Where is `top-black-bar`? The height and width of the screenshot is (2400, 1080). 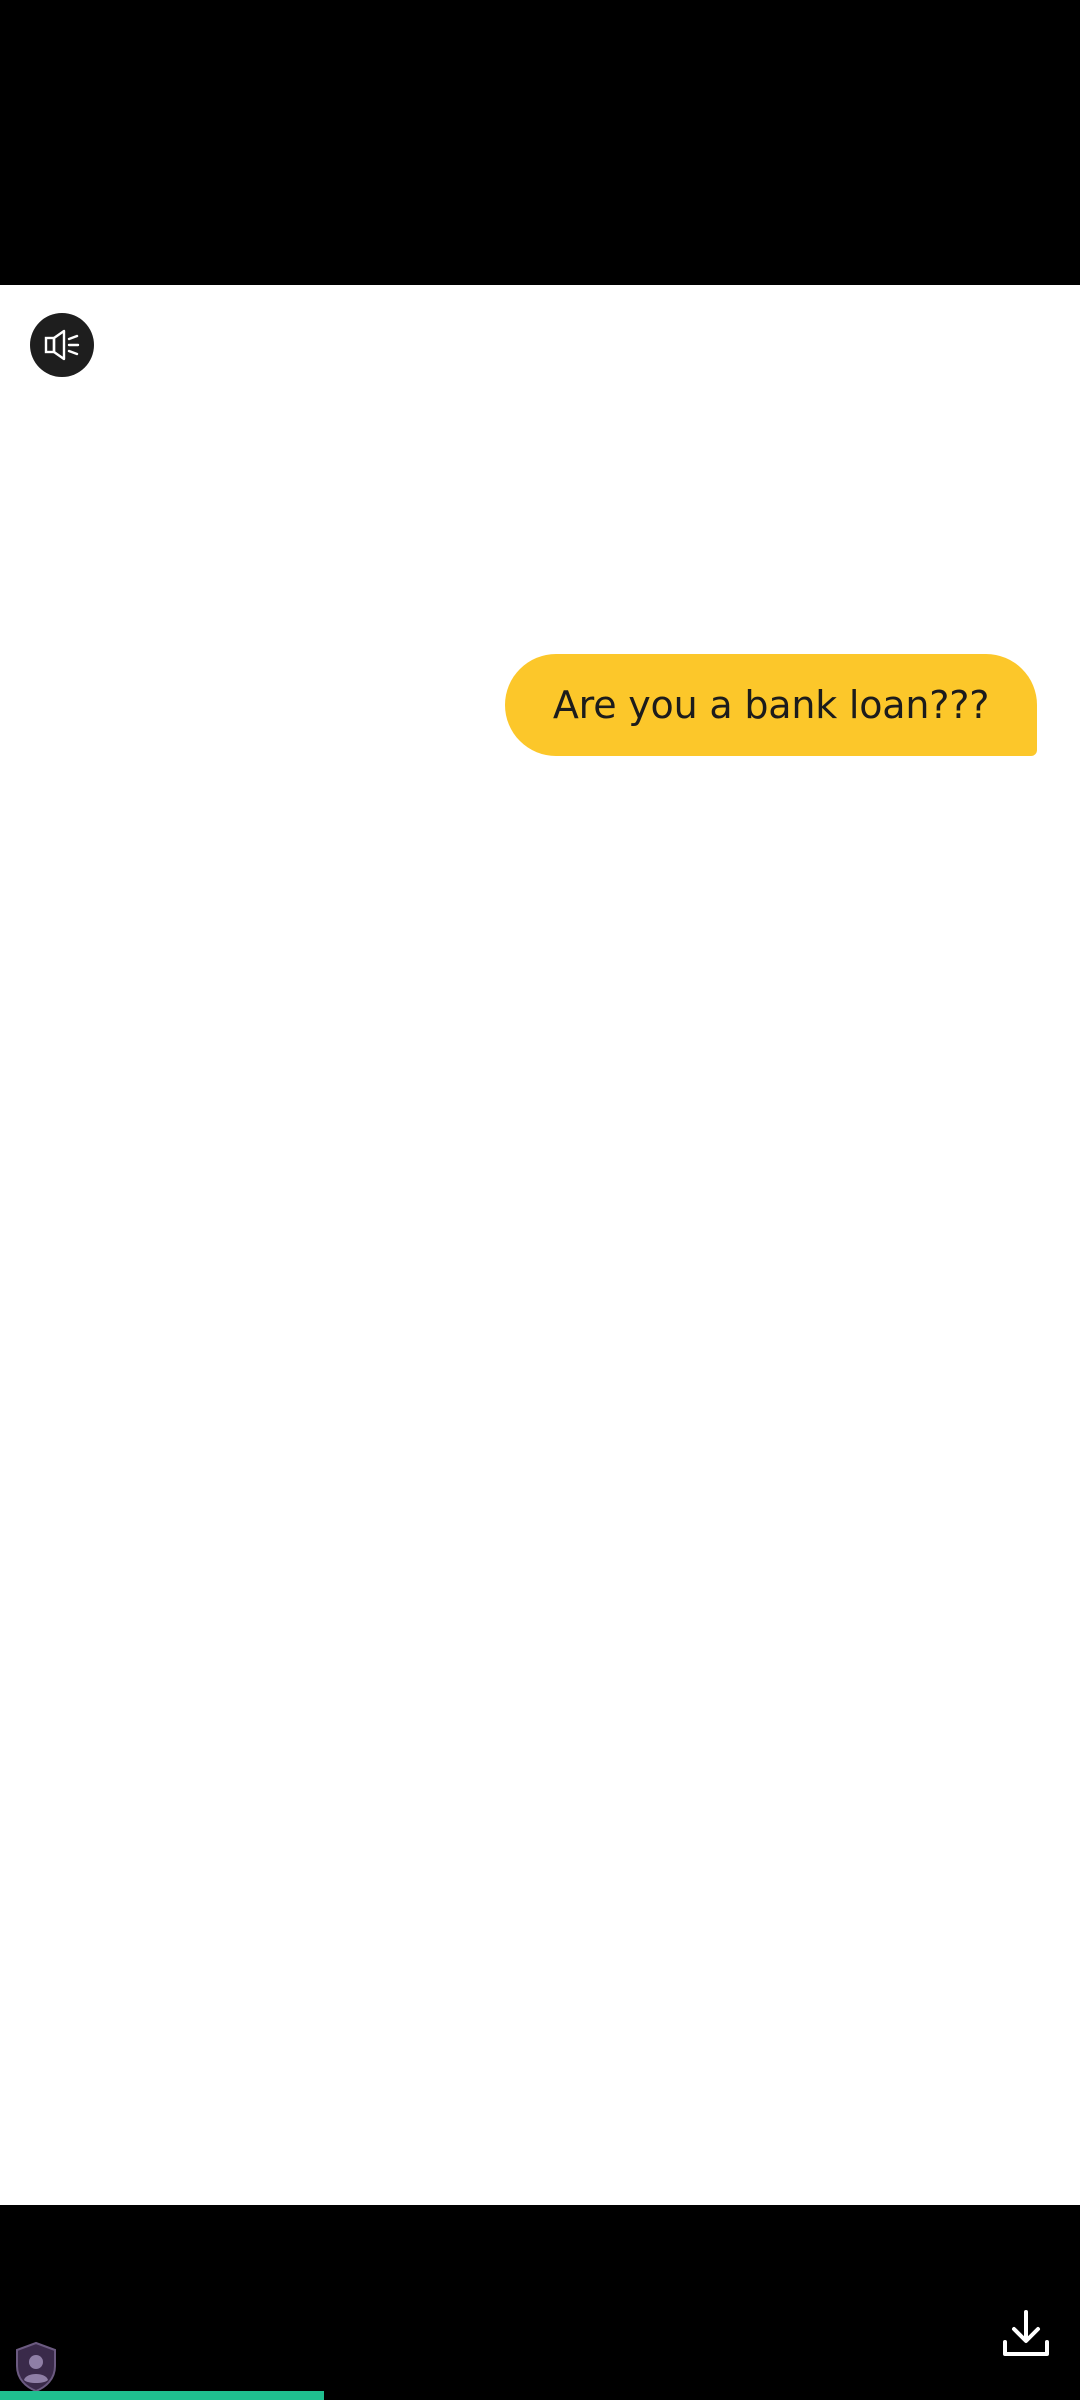
top-black-bar is located at coordinates (540, 142).